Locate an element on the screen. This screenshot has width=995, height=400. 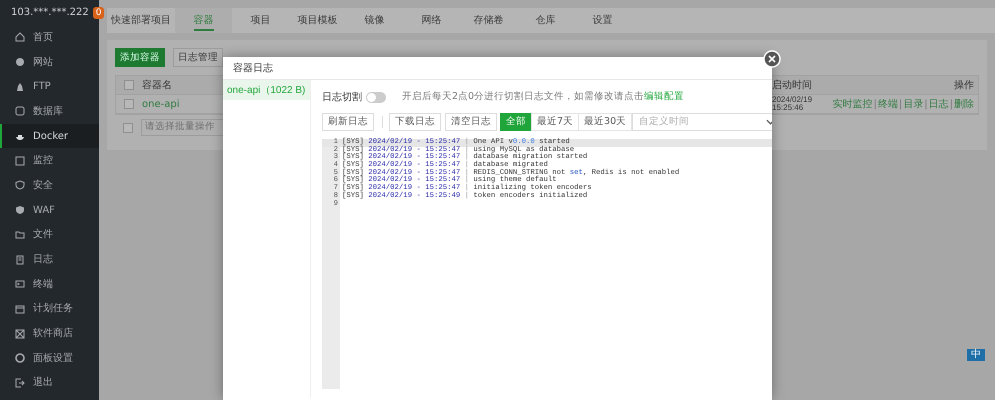
tab: 项目模板 is located at coordinates (317, 20).